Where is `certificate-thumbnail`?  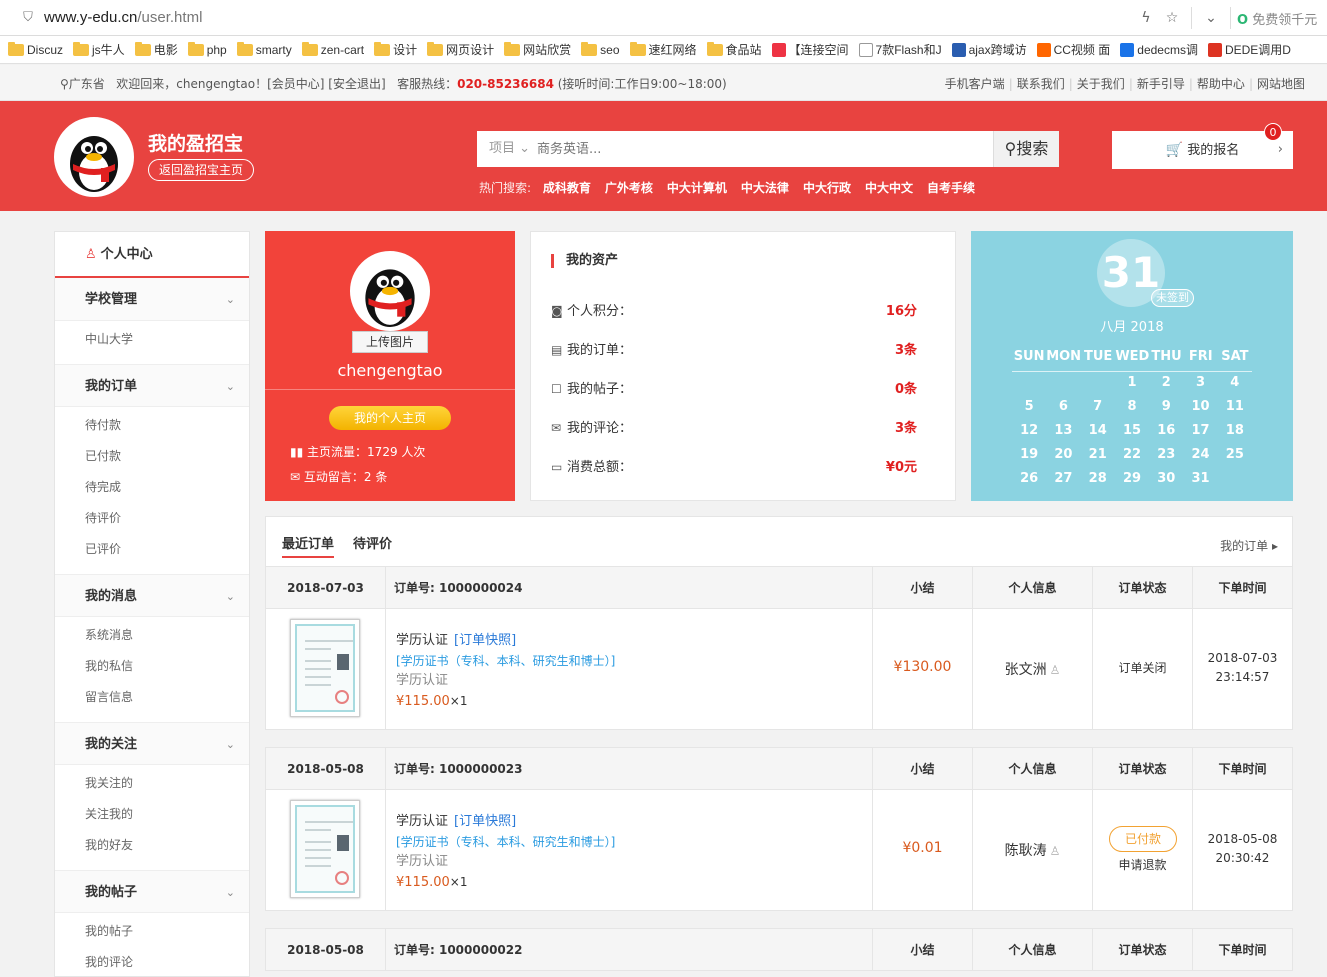 certificate-thumbnail is located at coordinates (325, 849).